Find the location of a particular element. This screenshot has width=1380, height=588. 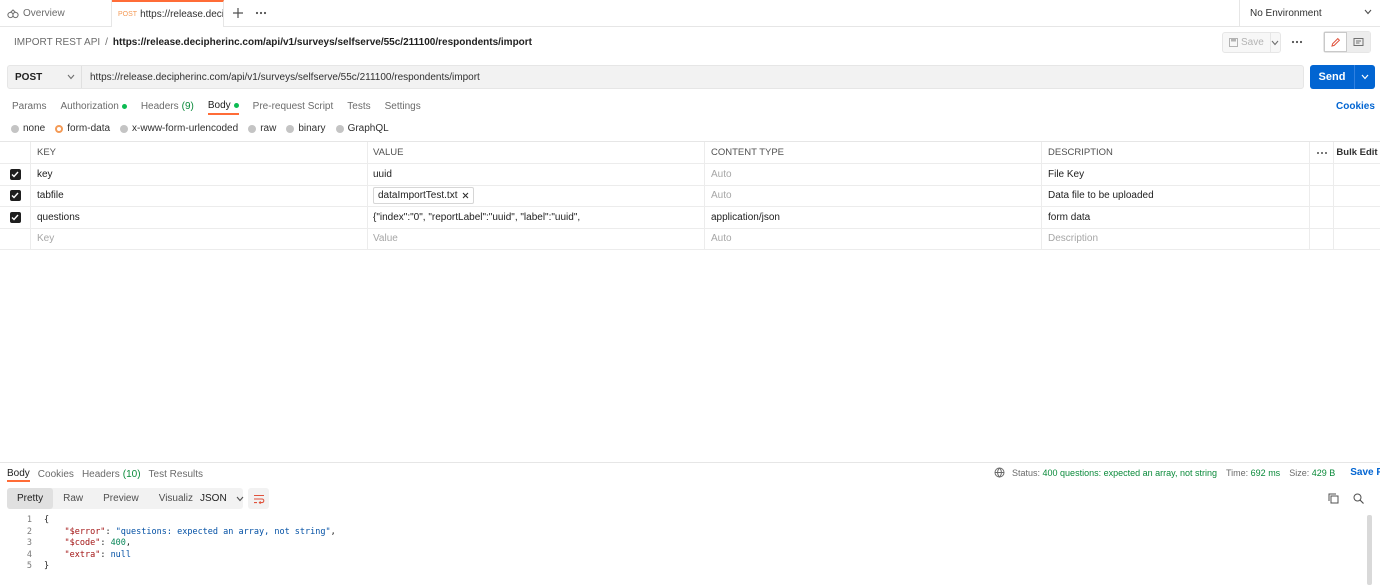

radio-label: binary is located at coordinates (312, 128).